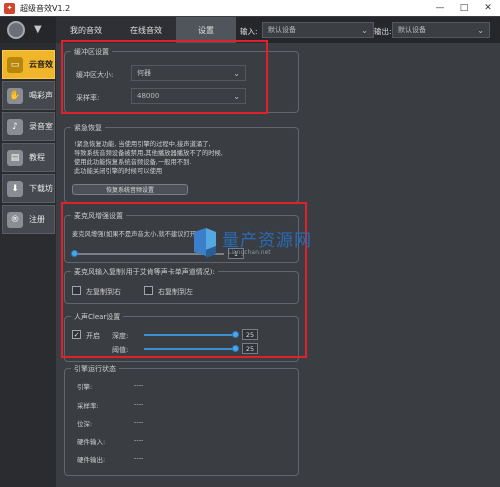 The width and height of the screenshot is (500, 487). What do you see at coordinates (95, 369) in the screenshot?
I see `engine-status-title: 引擎运行状态` at bounding box center [95, 369].